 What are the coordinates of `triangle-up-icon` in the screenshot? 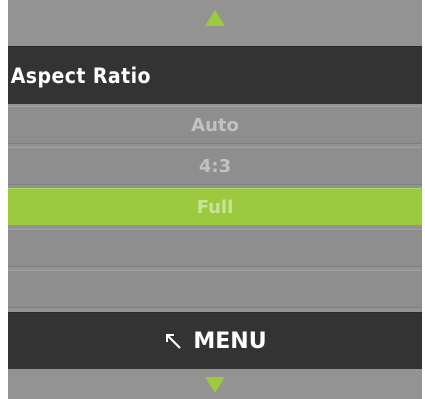 It's located at (215, 18).